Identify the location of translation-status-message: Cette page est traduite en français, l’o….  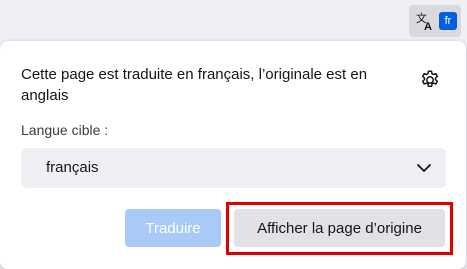
(194, 85).